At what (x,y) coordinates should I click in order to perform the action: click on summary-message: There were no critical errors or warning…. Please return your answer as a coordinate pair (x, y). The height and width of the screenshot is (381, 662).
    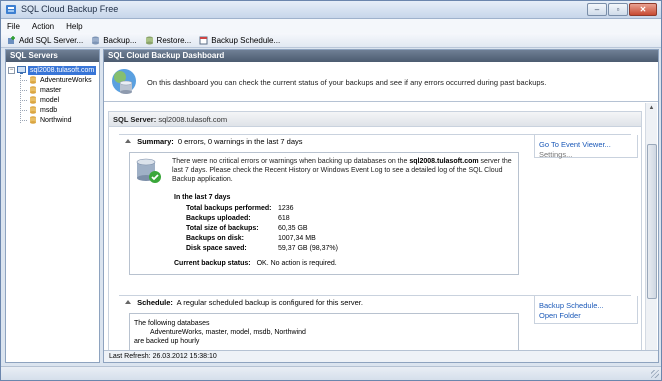
    Looking at the image, I should click on (342, 170).